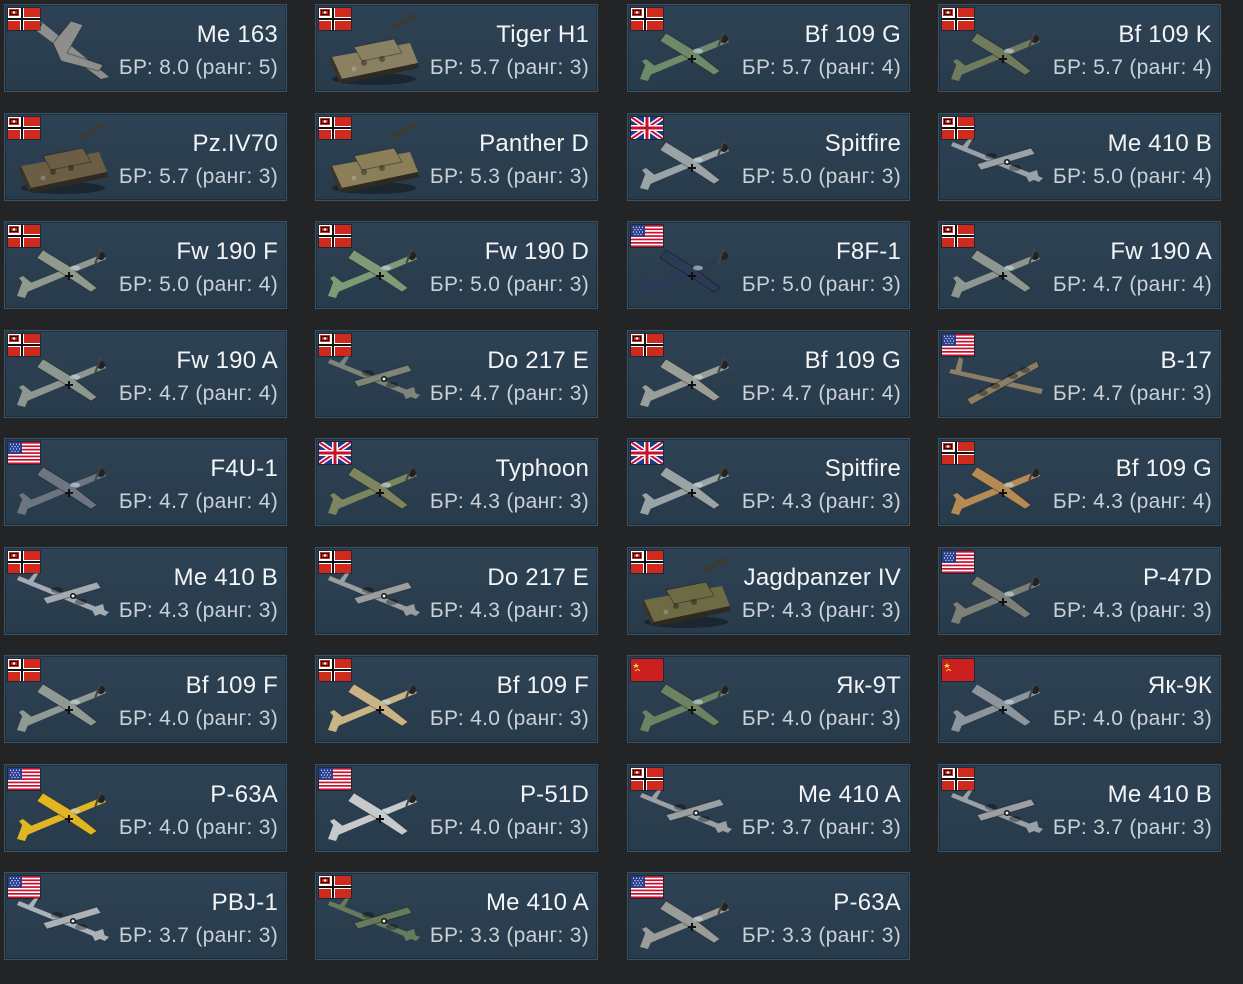 This screenshot has height=984, width=1243. What do you see at coordinates (1132, 501) in the screenshot?
I see `battle-rating: БР: 4.3 (ранг: 4)` at bounding box center [1132, 501].